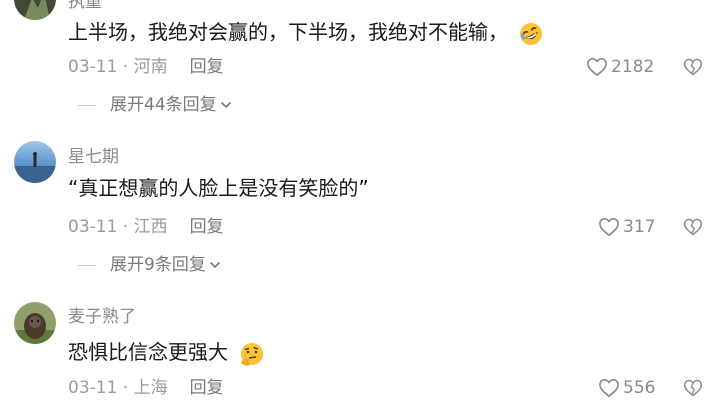  I want to click on expand-replies-label: 展开9条回复, so click(158, 265).